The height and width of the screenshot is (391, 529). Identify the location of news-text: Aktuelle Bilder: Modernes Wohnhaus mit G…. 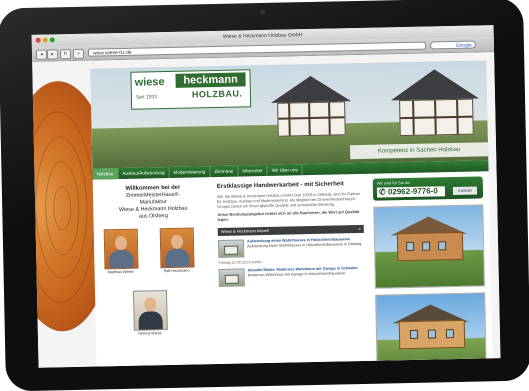
(303, 276).